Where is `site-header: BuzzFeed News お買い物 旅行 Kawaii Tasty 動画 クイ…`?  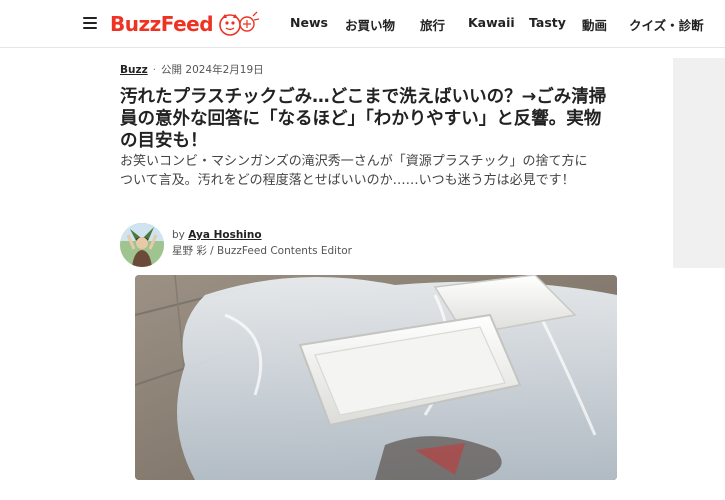 site-header: BuzzFeed News お買い物 旅行 Kawaii Tasty 動画 クイ… is located at coordinates (362, 24).